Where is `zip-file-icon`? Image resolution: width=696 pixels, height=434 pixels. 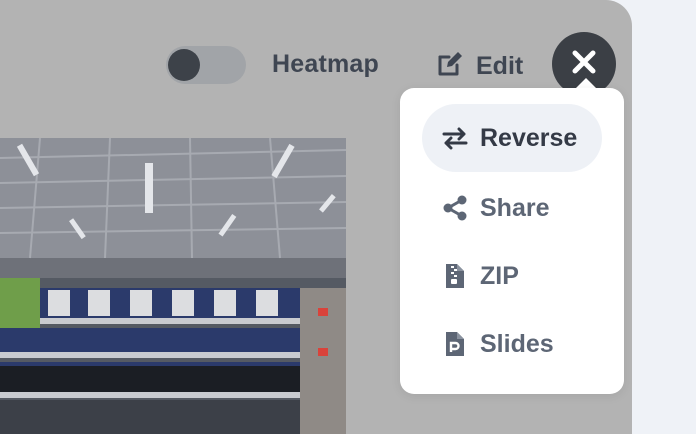
zip-file-icon is located at coordinates (455, 276).